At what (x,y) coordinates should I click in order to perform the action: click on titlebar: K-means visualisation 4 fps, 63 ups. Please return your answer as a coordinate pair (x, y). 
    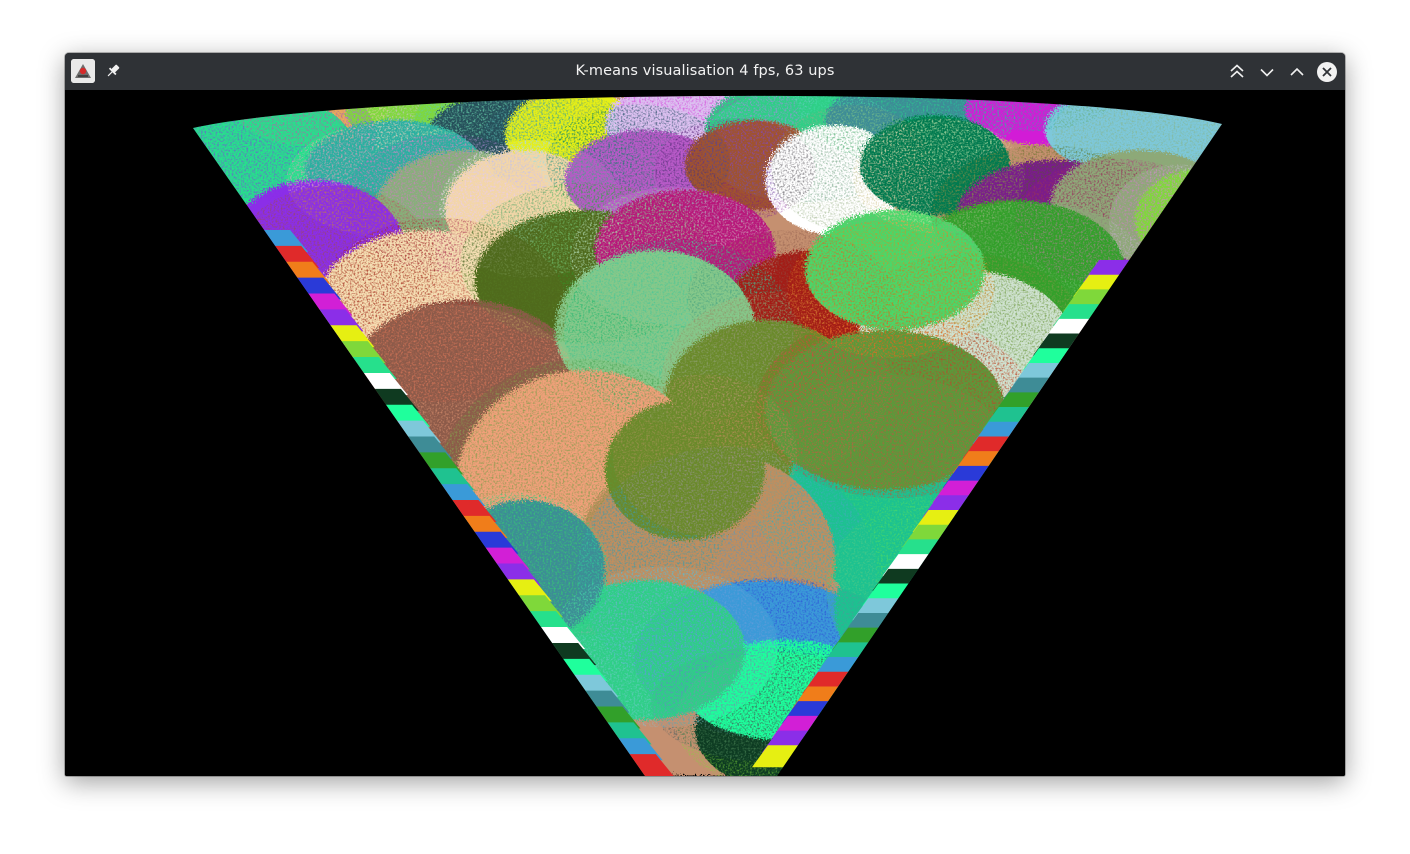
    Looking at the image, I should click on (705, 71).